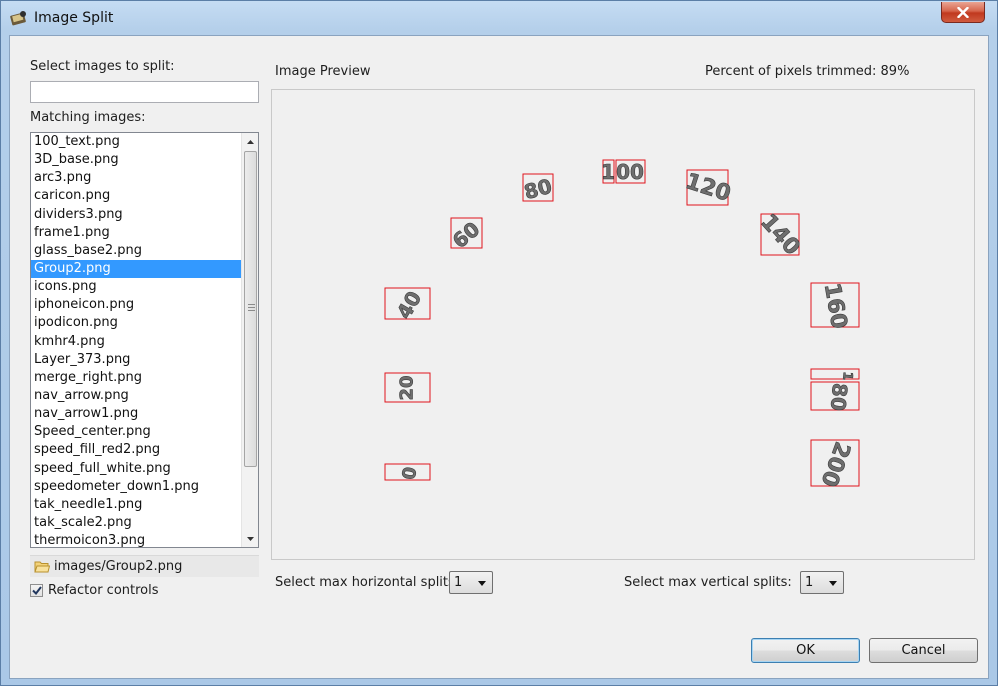  I want to click on chevron-down-icon, so click(250, 538).